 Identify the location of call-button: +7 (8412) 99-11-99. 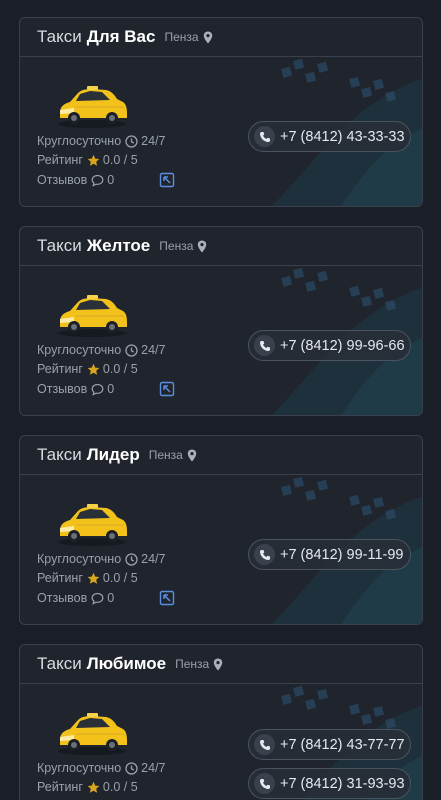
(329, 554).